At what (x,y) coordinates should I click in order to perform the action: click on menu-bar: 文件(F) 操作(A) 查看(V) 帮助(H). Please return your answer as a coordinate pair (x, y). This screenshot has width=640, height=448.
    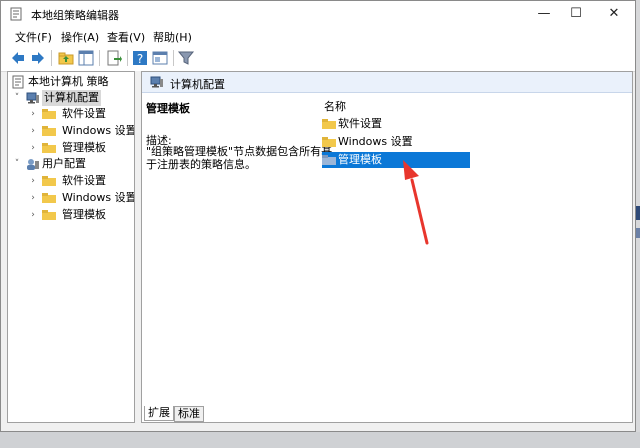
    Looking at the image, I should click on (318, 36).